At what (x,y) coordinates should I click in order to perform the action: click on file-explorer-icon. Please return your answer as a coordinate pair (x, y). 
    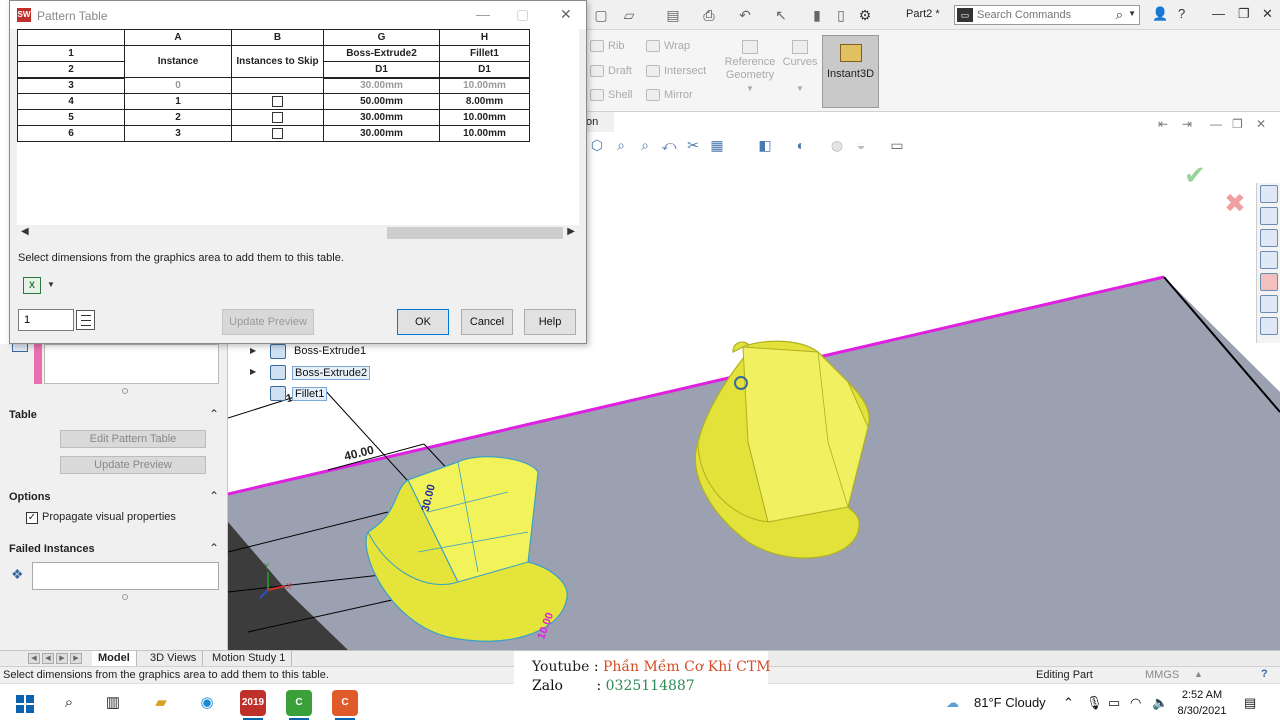
    Looking at the image, I should click on (1269, 238).